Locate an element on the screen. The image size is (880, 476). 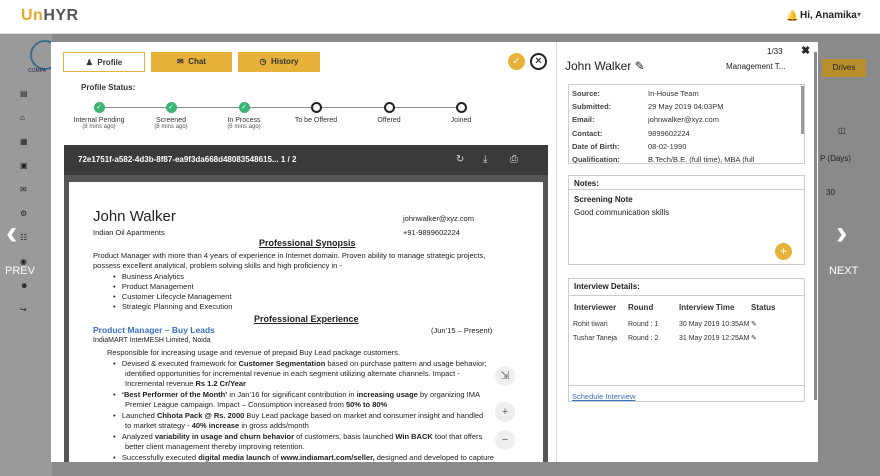
note-title: Screening Note is located at coordinates (603, 199).